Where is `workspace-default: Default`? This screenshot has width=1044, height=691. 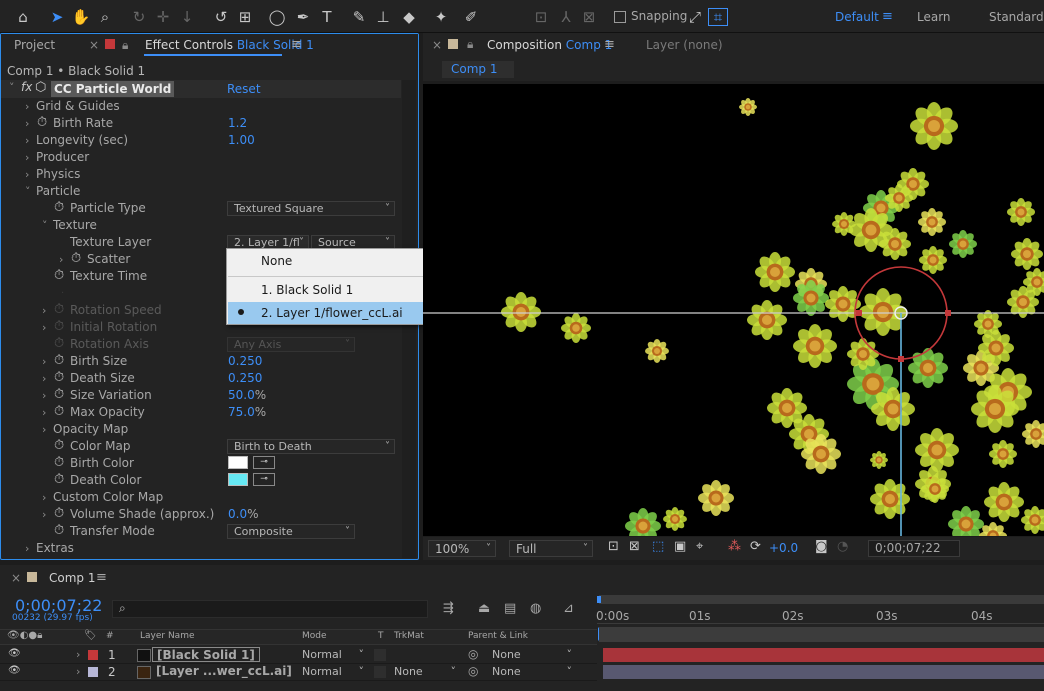 workspace-default: Default is located at coordinates (857, 16).